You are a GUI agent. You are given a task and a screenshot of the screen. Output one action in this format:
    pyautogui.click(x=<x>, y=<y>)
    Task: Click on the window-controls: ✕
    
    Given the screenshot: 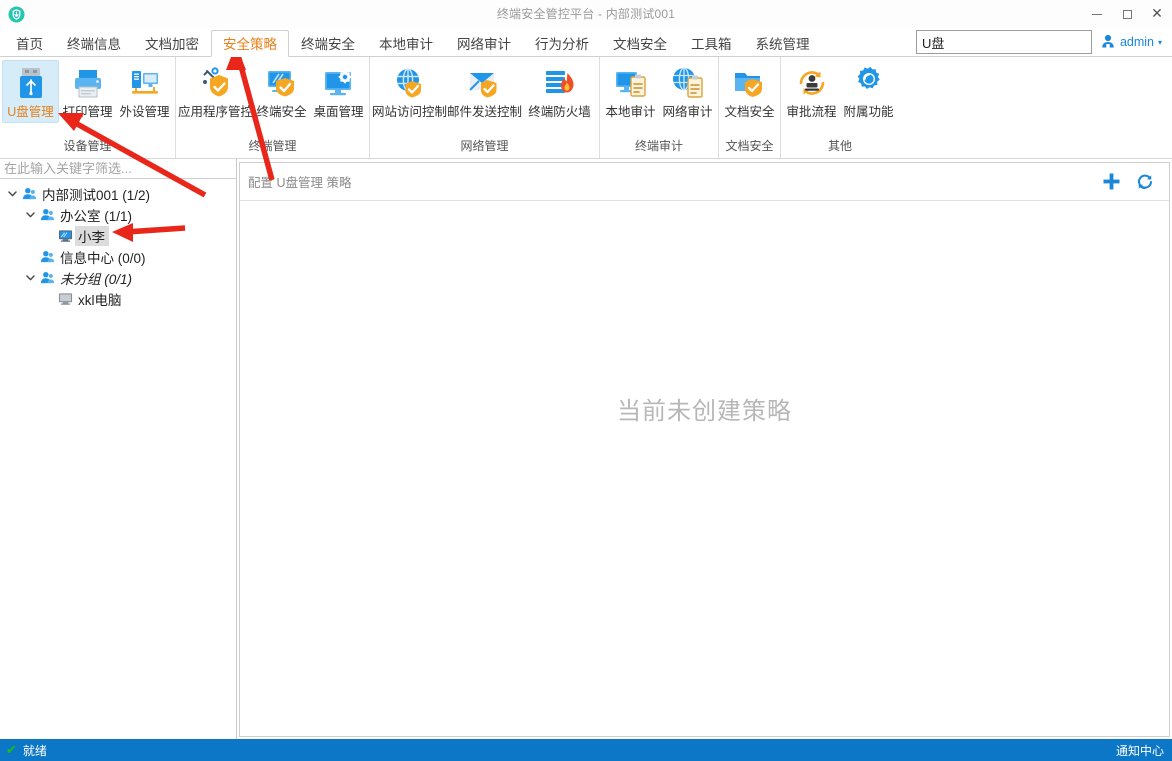 What is the action you would take?
    pyautogui.click(x=1127, y=14)
    